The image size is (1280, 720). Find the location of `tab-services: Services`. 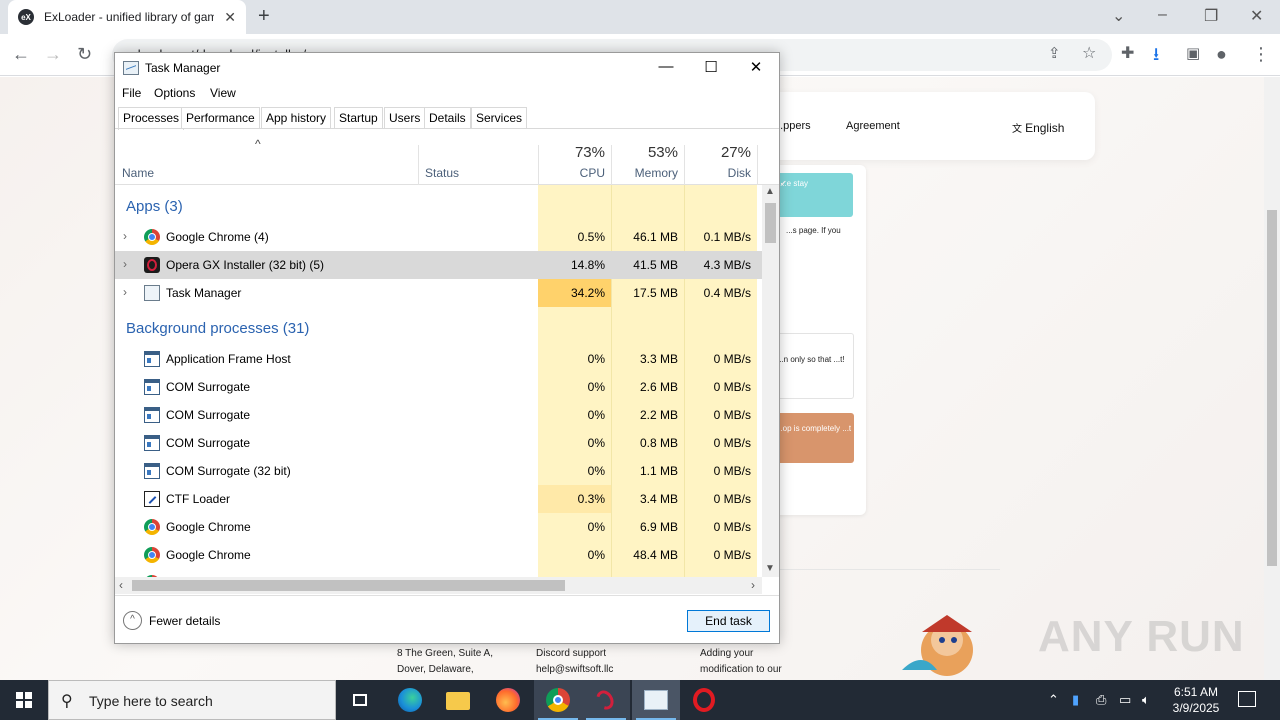

tab-services: Services is located at coordinates (499, 118).